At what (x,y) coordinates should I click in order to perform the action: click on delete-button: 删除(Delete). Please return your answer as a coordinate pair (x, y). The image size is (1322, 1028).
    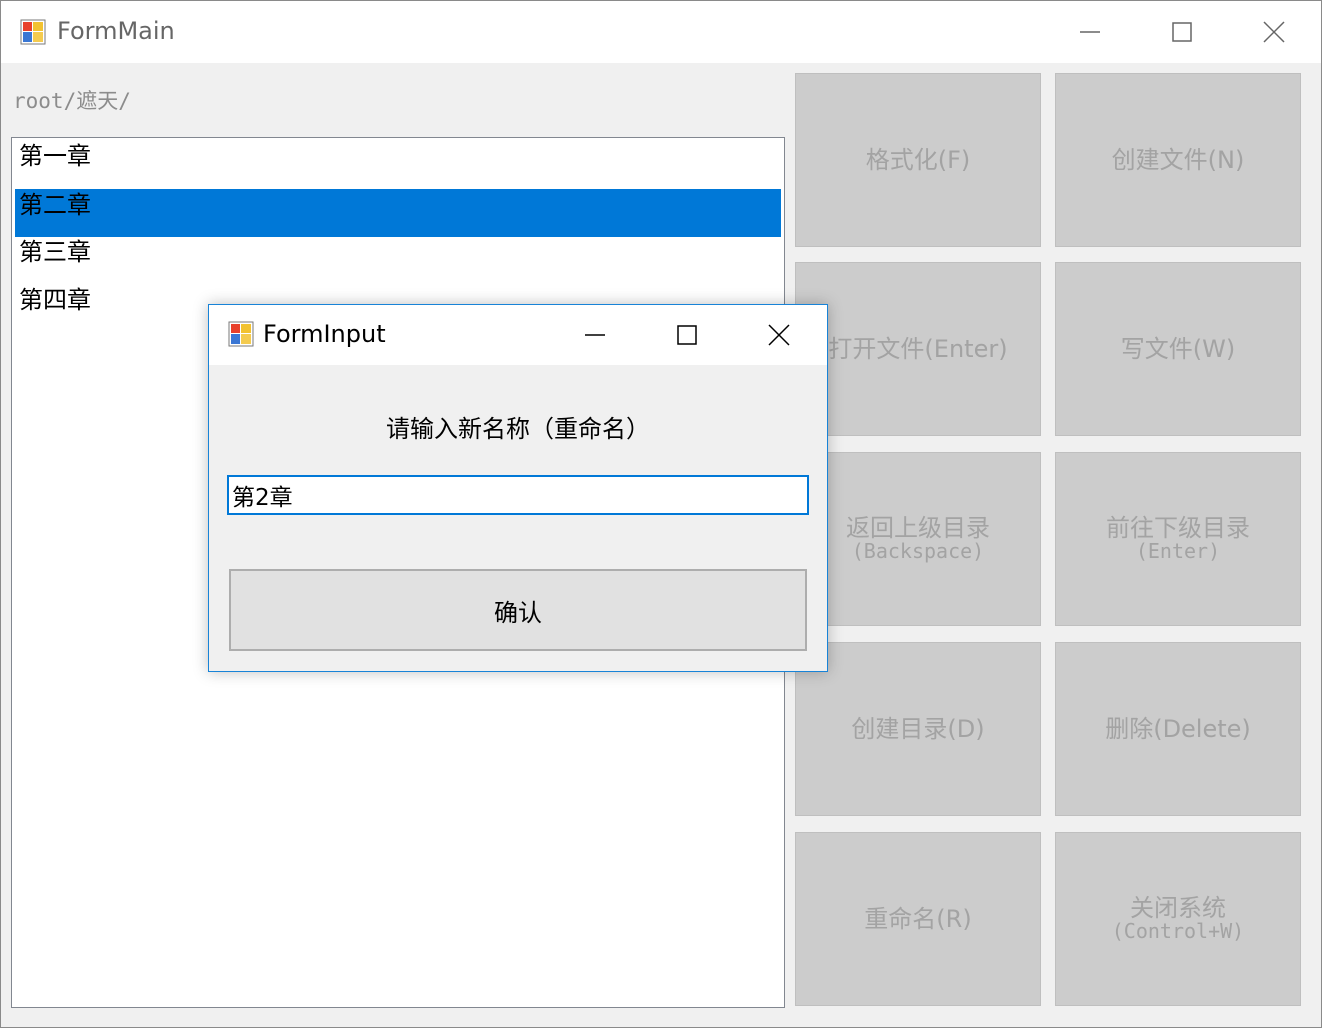
    Looking at the image, I should click on (1178, 729).